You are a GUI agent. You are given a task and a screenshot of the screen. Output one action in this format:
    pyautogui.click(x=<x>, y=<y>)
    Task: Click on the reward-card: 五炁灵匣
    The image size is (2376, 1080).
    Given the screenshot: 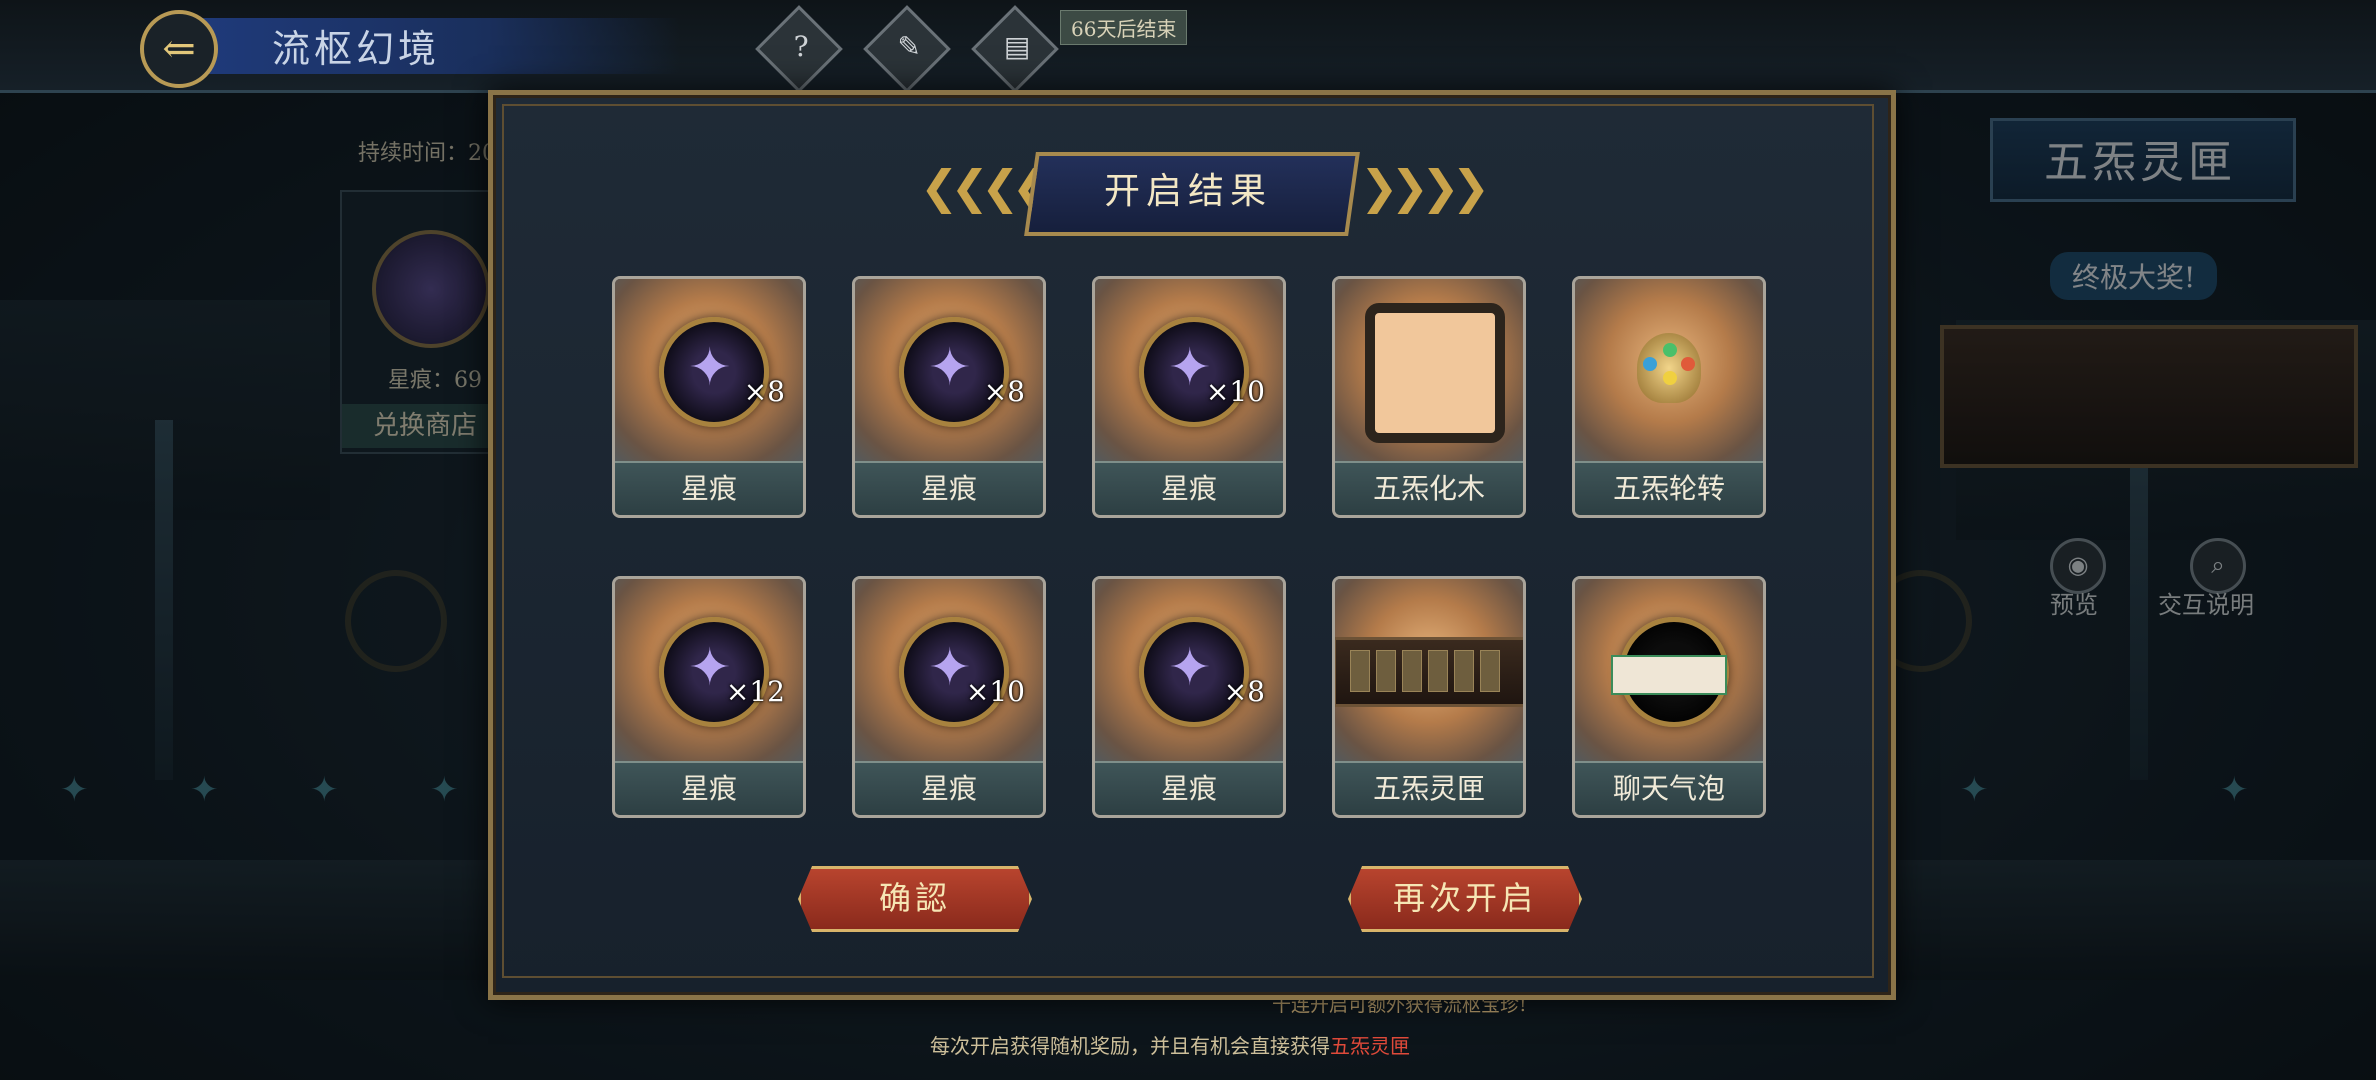 What is the action you would take?
    pyautogui.click(x=1429, y=697)
    